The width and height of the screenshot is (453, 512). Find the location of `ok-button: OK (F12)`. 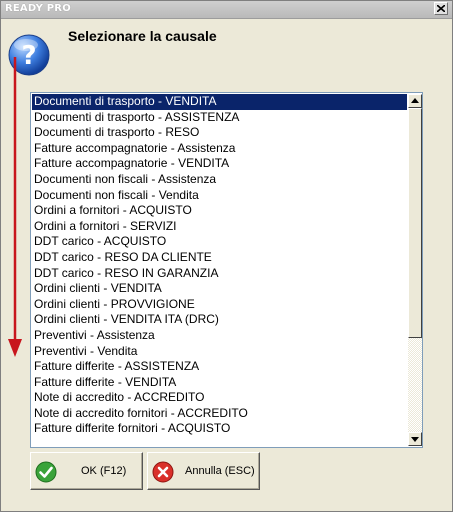

ok-button: OK (F12) is located at coordinates (86, 471).